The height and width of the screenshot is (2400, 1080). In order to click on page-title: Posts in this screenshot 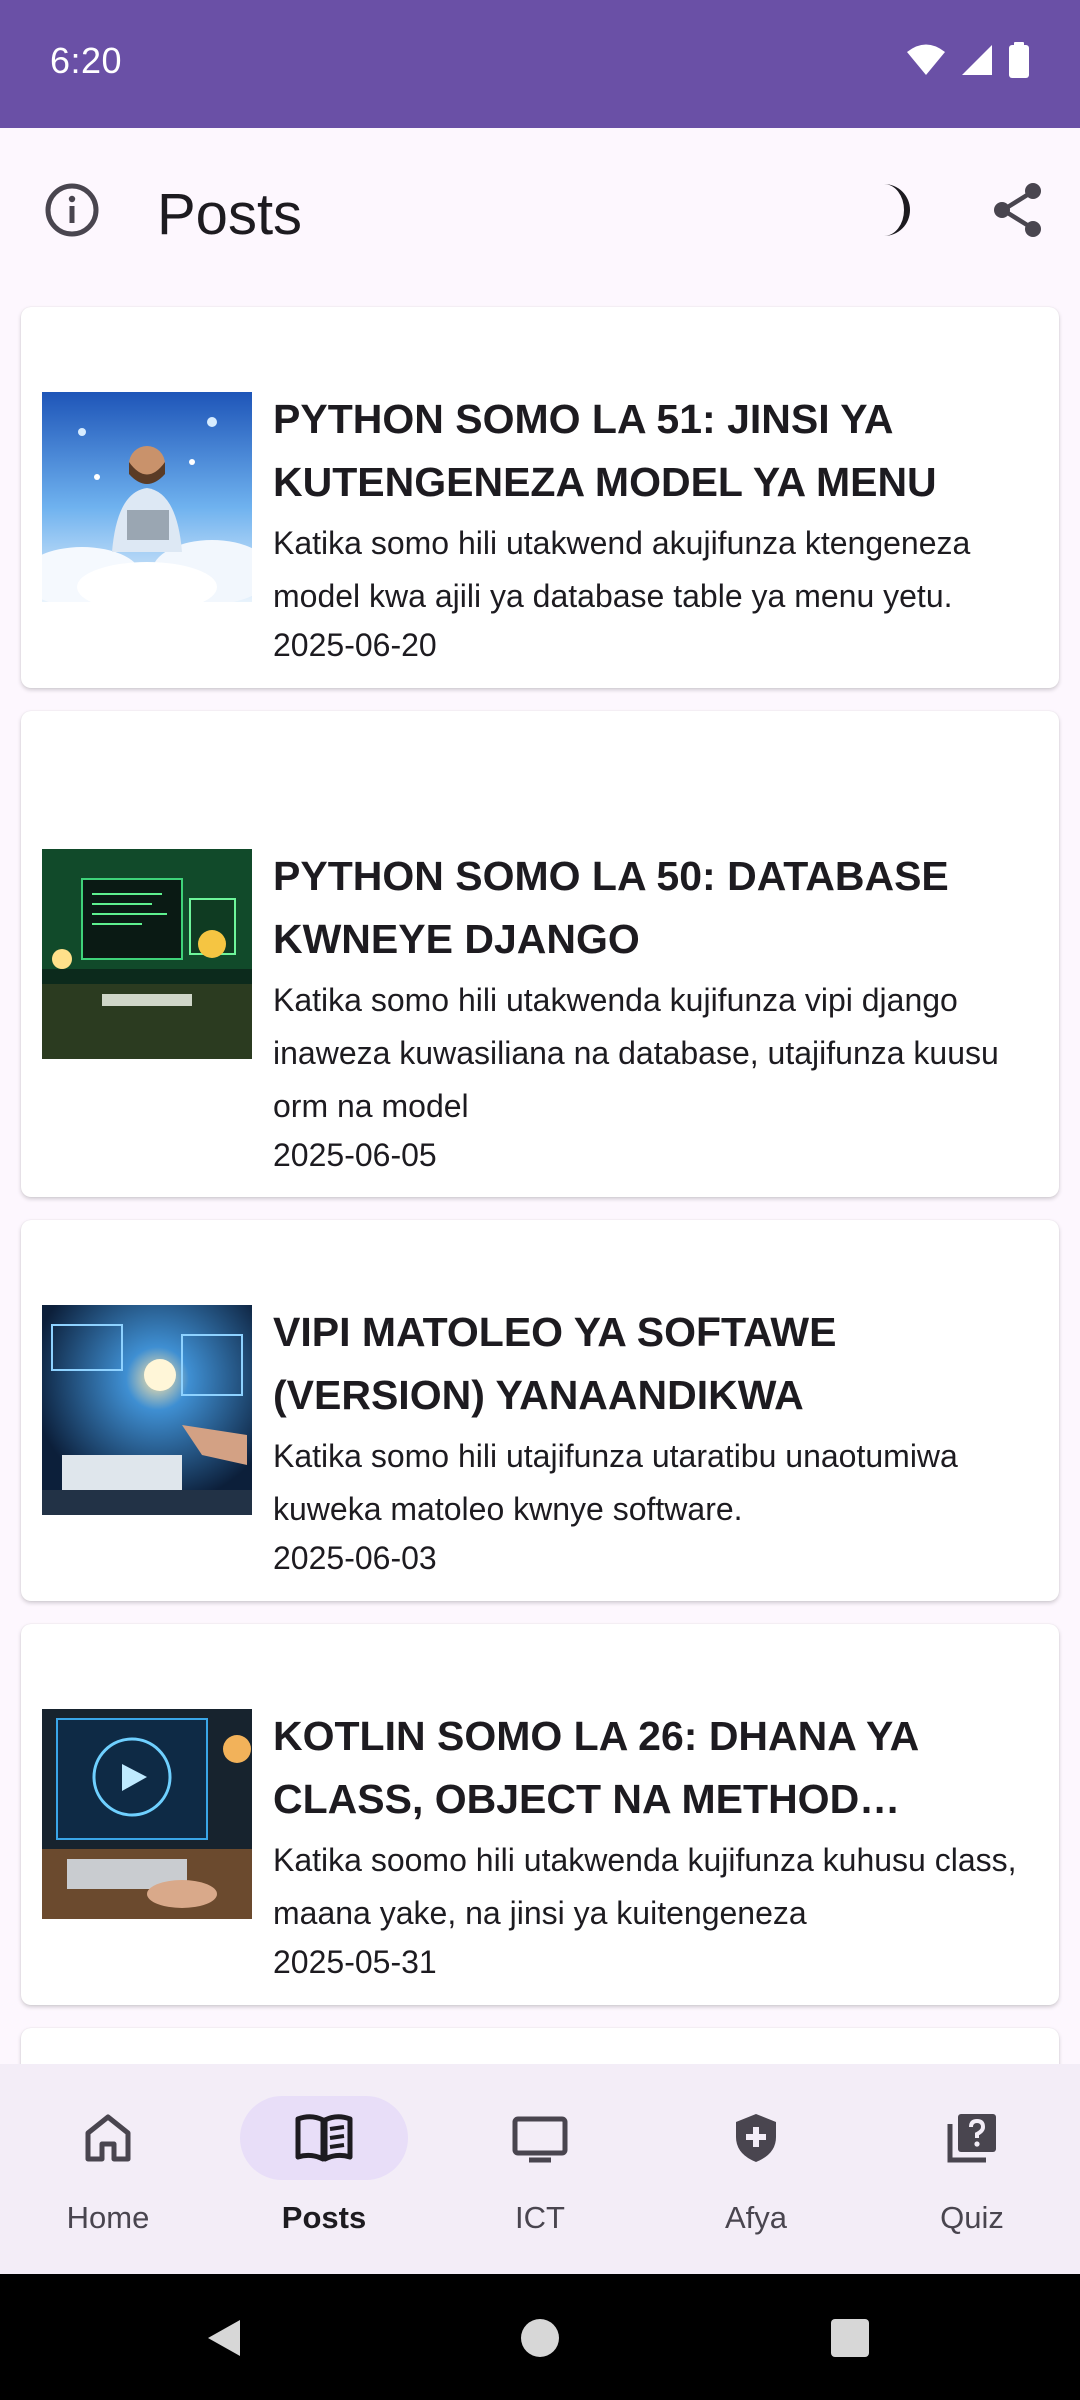, I will do `click(230, 214)`.